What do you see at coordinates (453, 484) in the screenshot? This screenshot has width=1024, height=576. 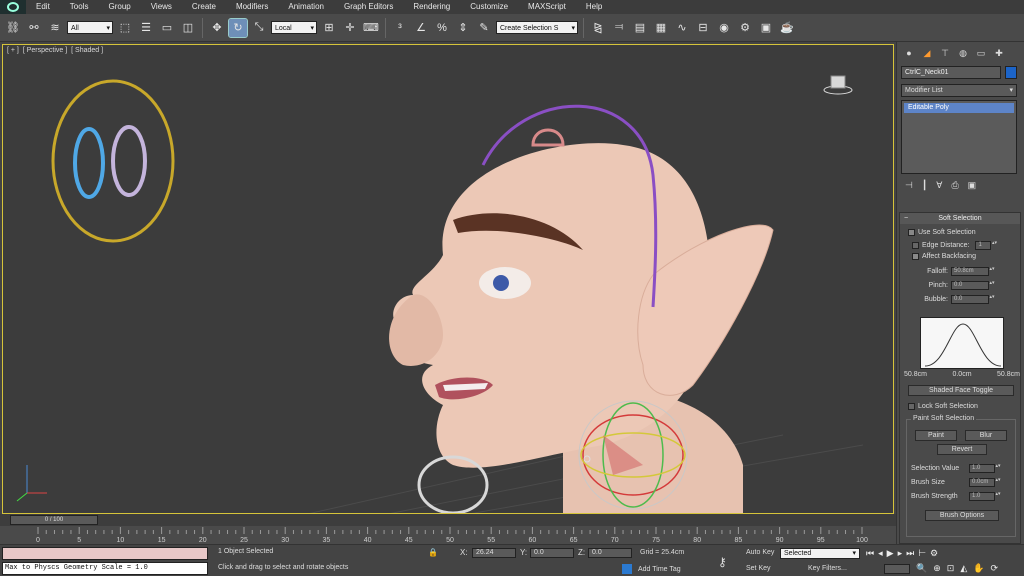 I see `jaw-control` at bounding box center [453, 484].